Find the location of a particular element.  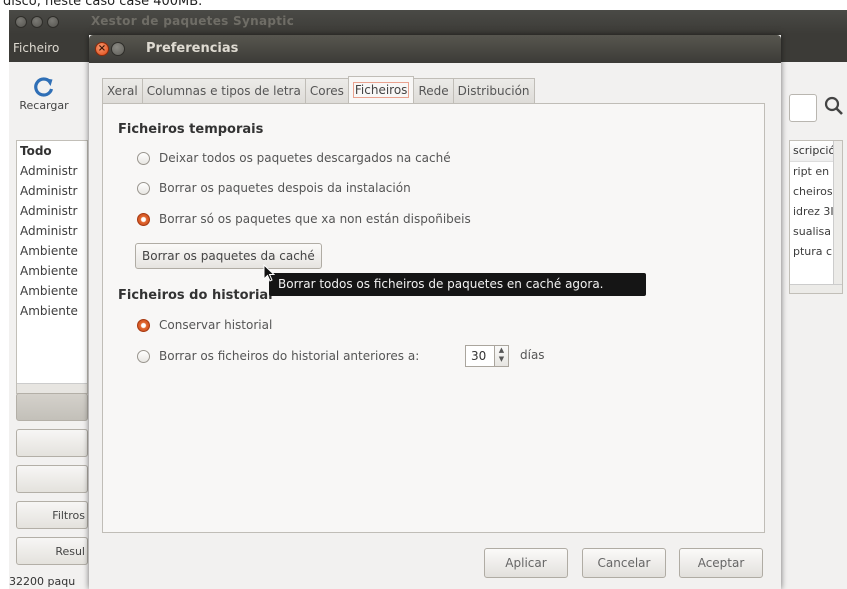

mouse-pointer-icon is located at coordinates (269, 273).